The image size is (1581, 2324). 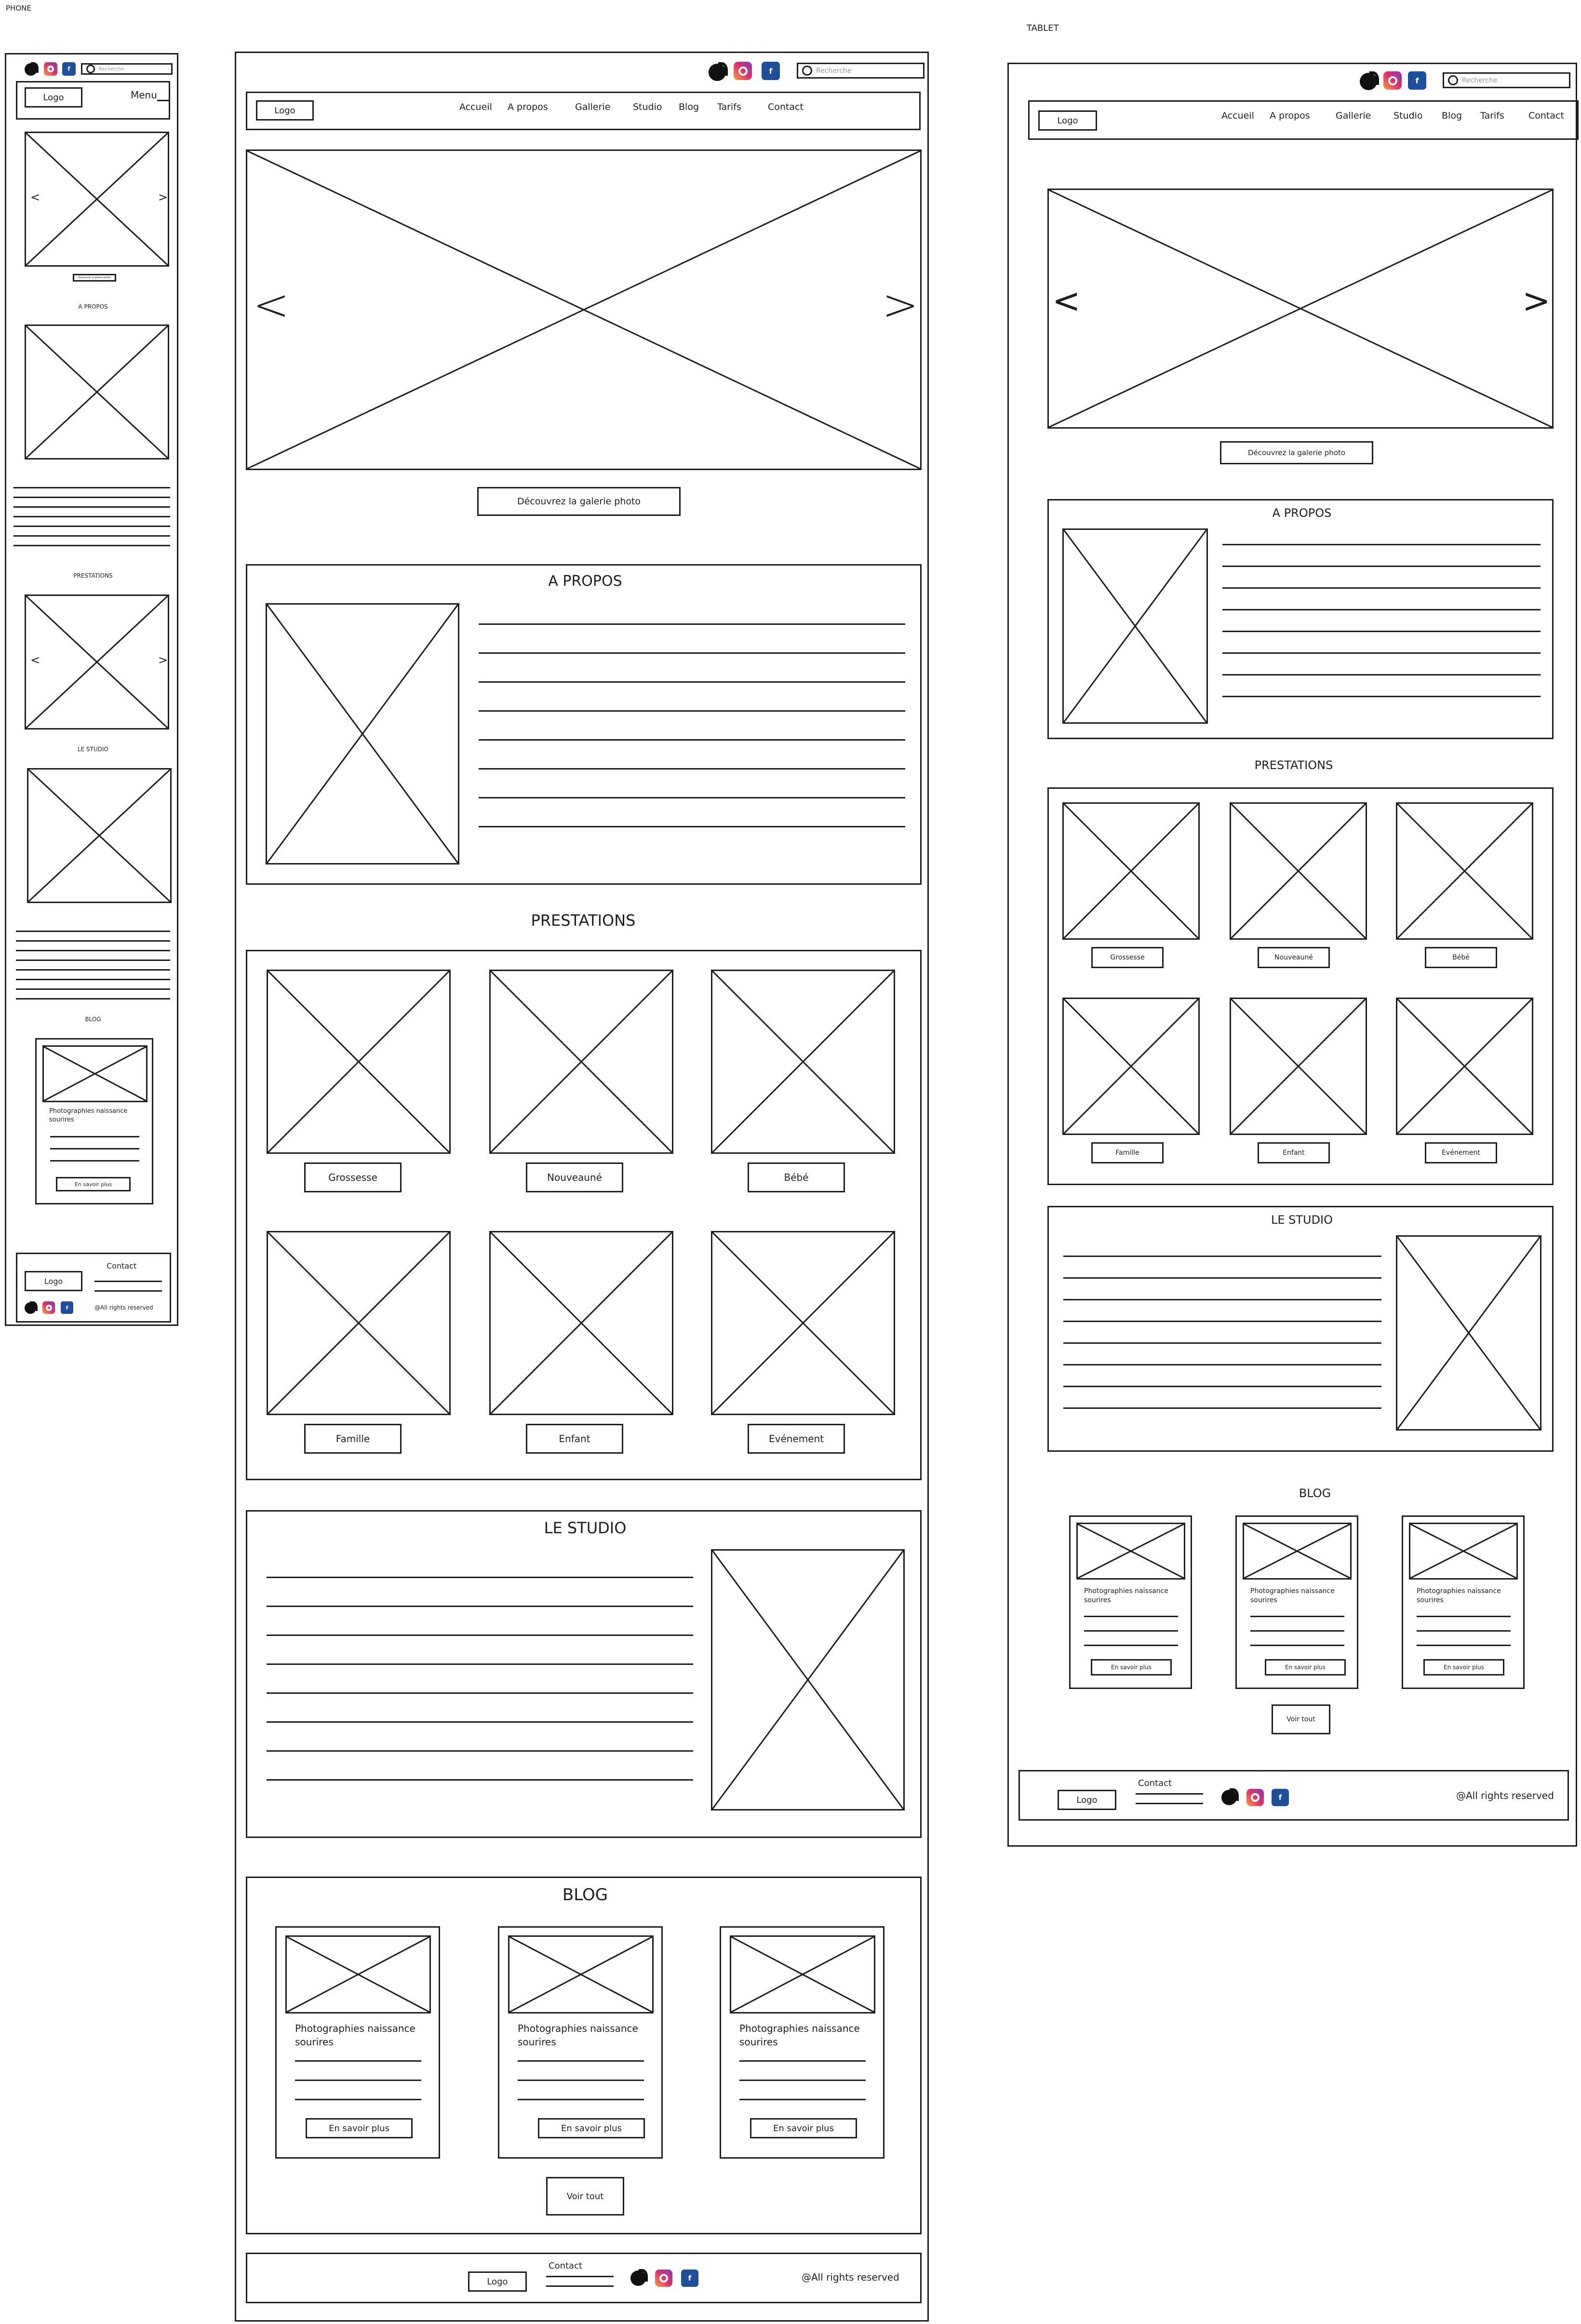 I want to click on footer-rights: @All rights reserved, so click(x=850, y=2277).